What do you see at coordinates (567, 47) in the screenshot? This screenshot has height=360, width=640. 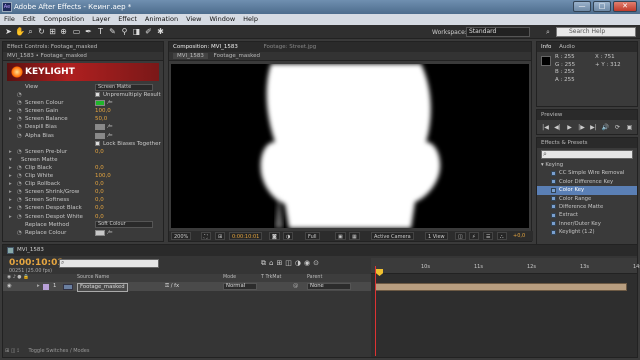 I see `audio-tab: Audio` at bounding box center [567, 47].